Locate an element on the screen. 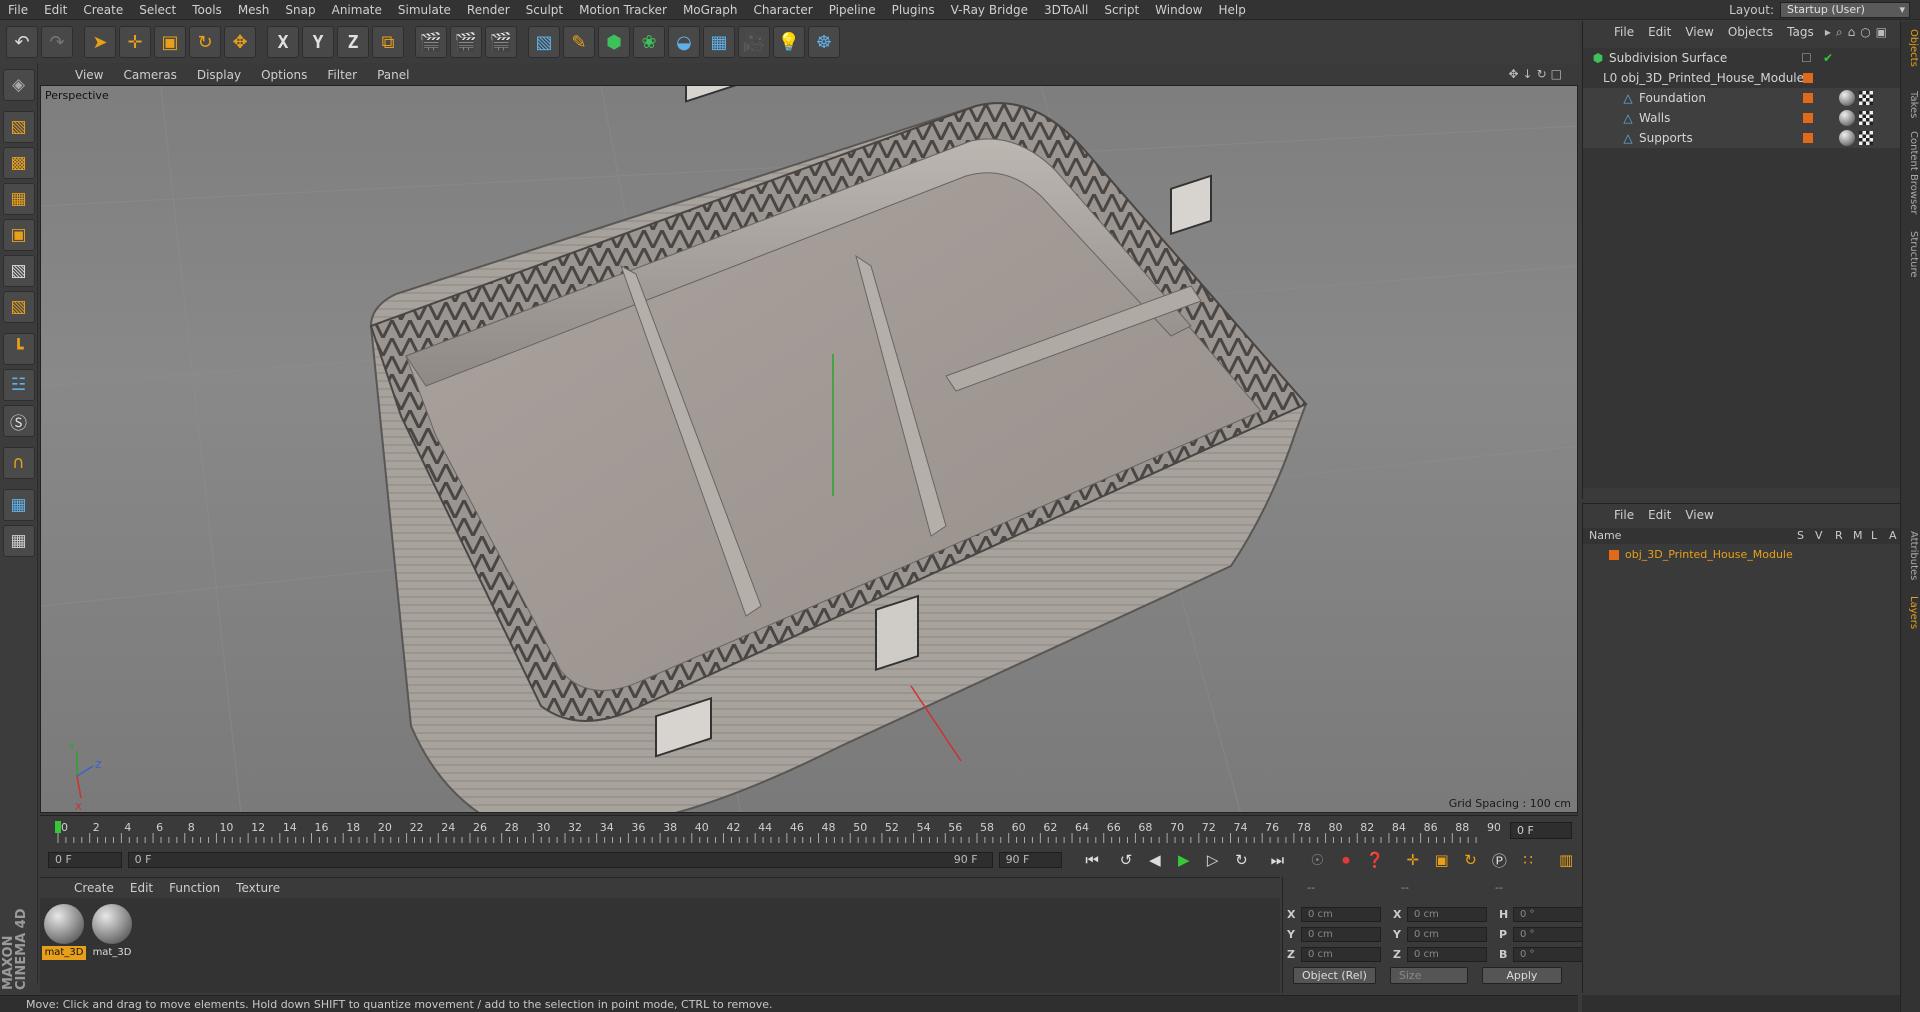  menu-plugins: Plugins is located at coordinates (913, 10).